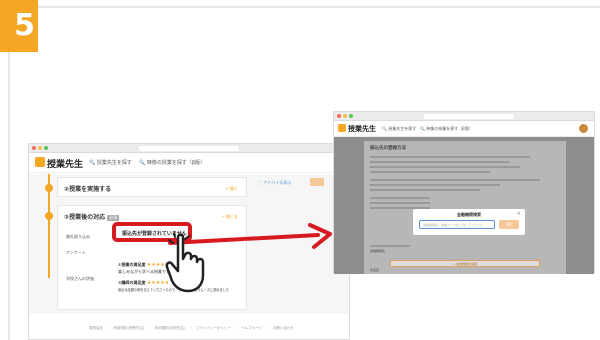 This screenshot has width=600, height=340. What do you see at coordinates (132, 264) in the screenshot?
I see `review-1-title-text: ①授業の満足度` at bounding box center [132, 264].